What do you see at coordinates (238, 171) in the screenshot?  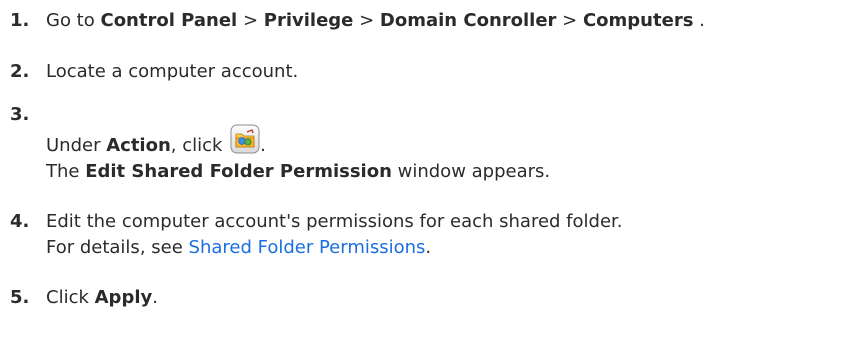 I see `window-name: Edit Shared Folder Permission` at bounding box center [238, 171].